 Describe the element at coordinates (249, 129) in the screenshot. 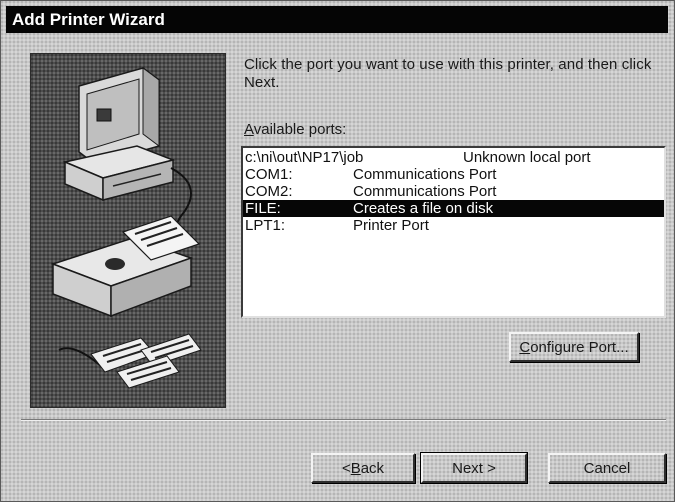

I see `available-ports-accel: A` at that location.